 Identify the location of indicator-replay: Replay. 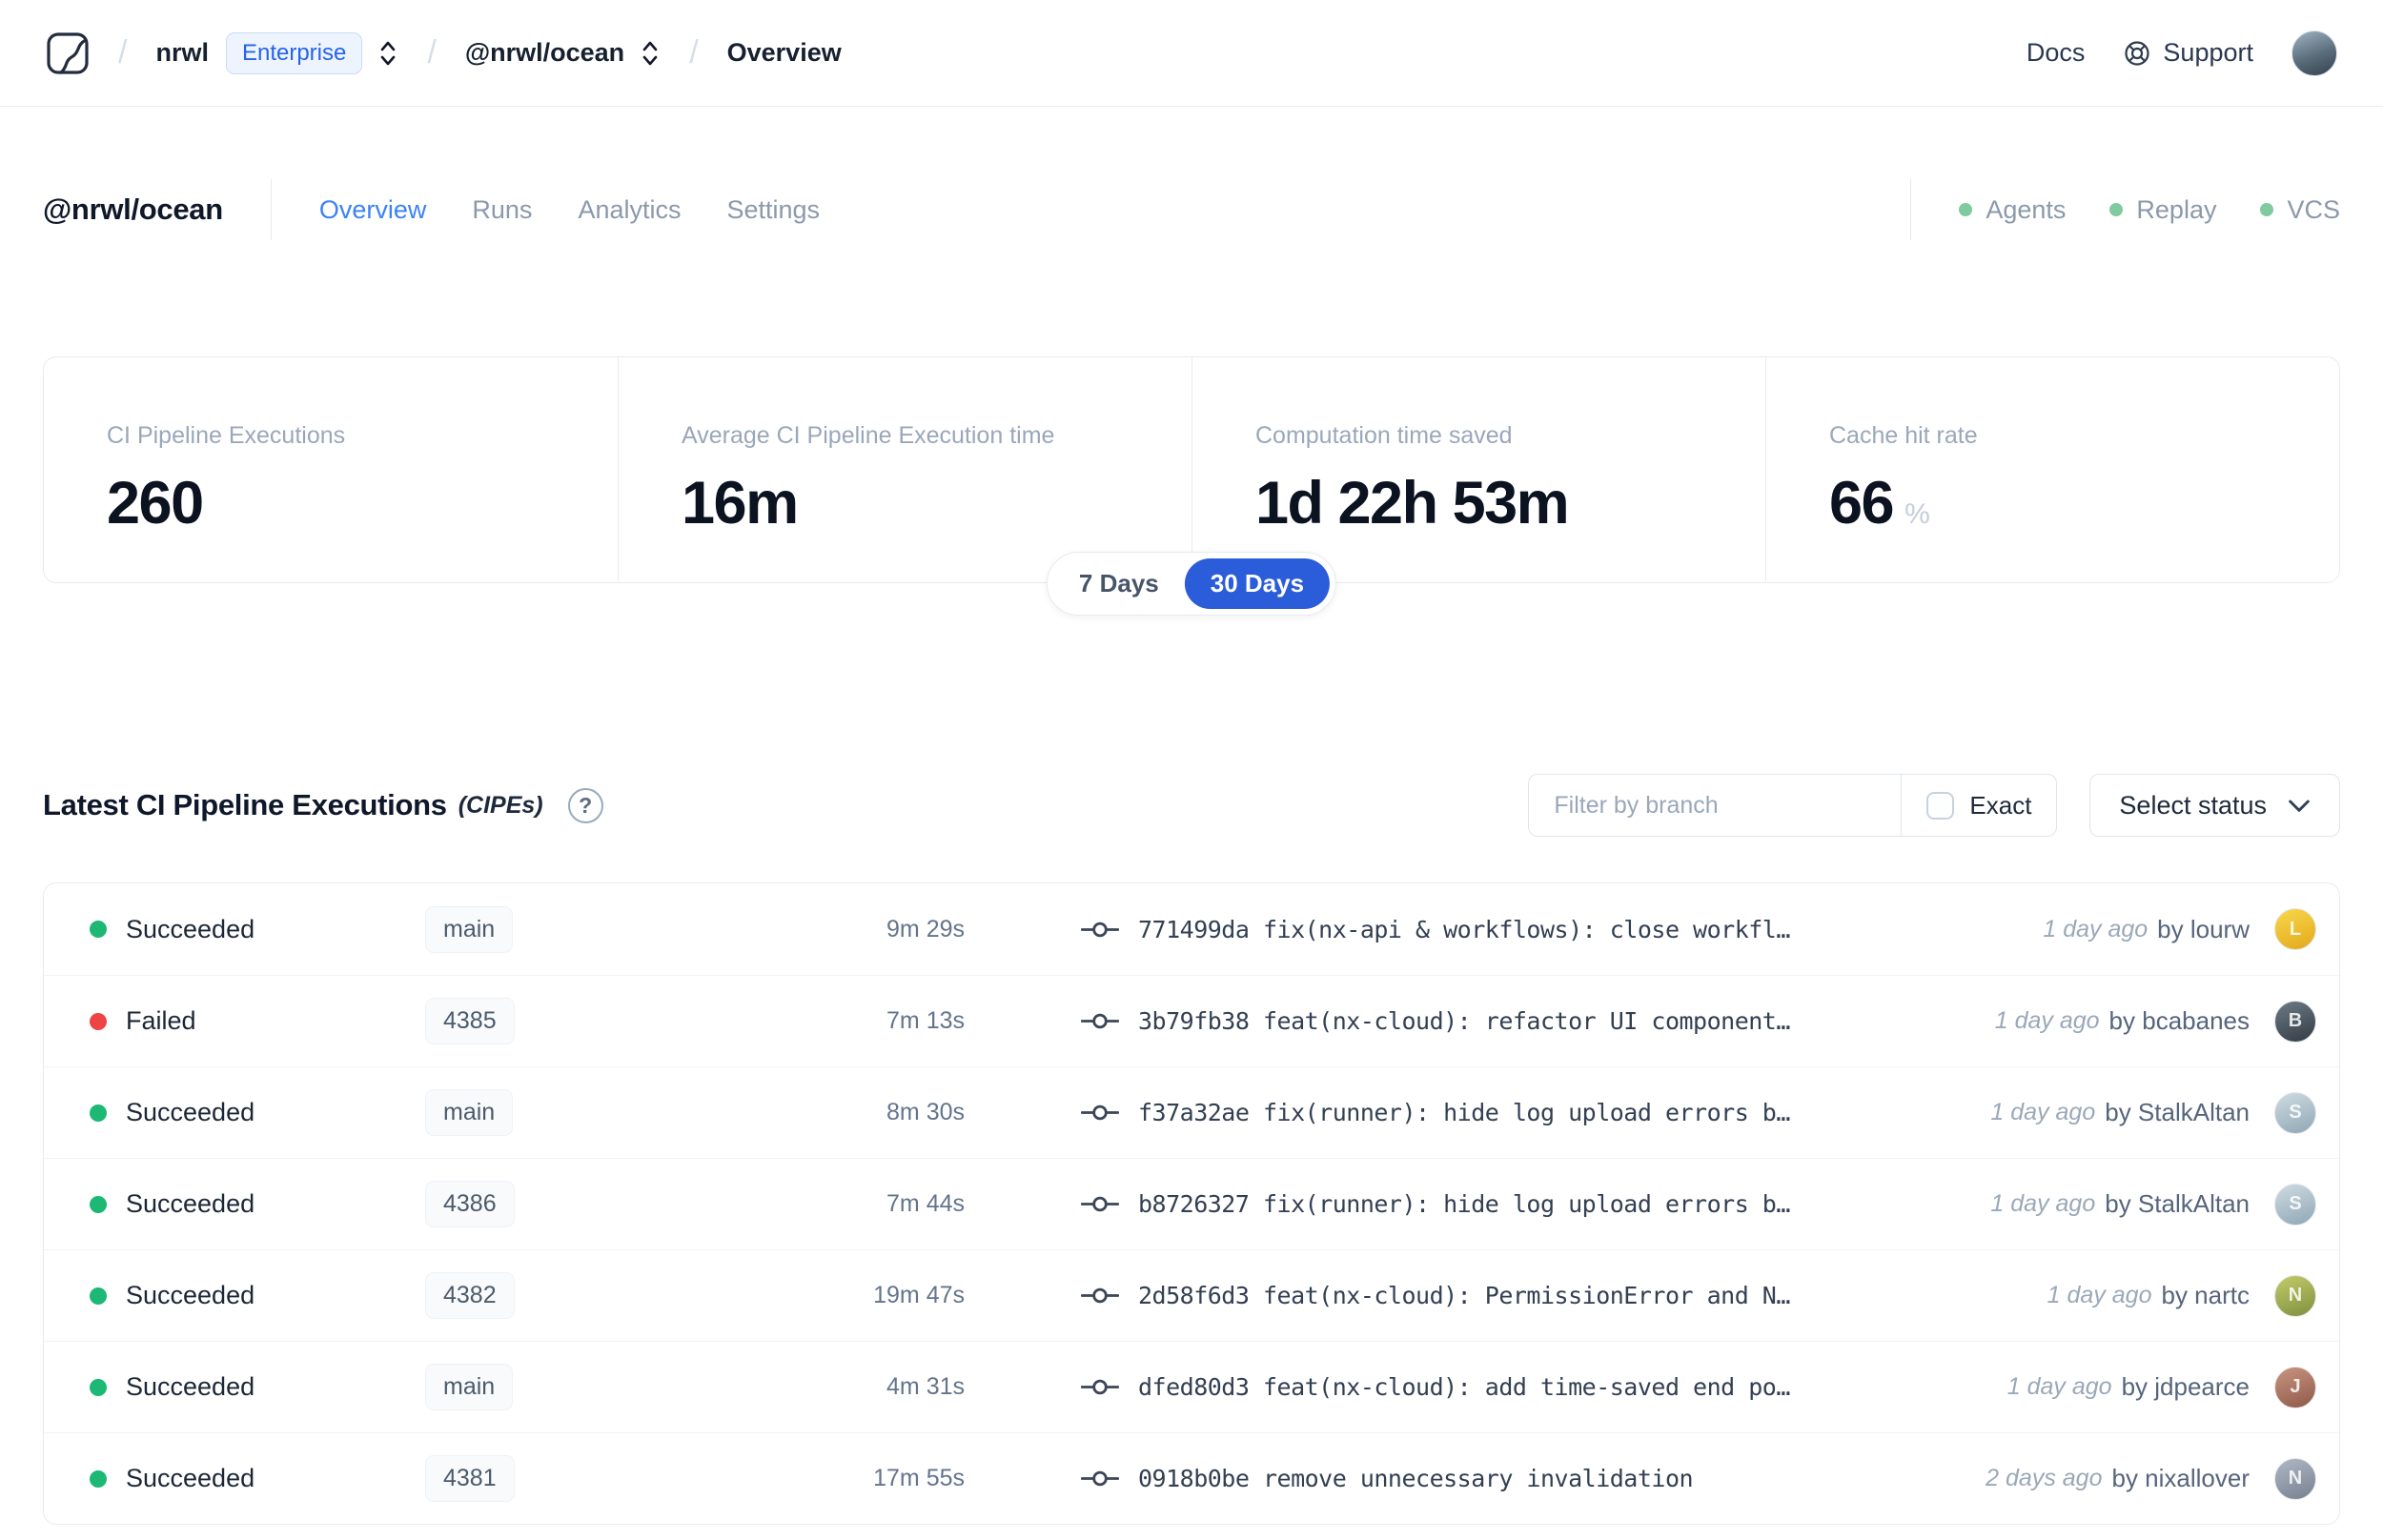
(2162, 210).